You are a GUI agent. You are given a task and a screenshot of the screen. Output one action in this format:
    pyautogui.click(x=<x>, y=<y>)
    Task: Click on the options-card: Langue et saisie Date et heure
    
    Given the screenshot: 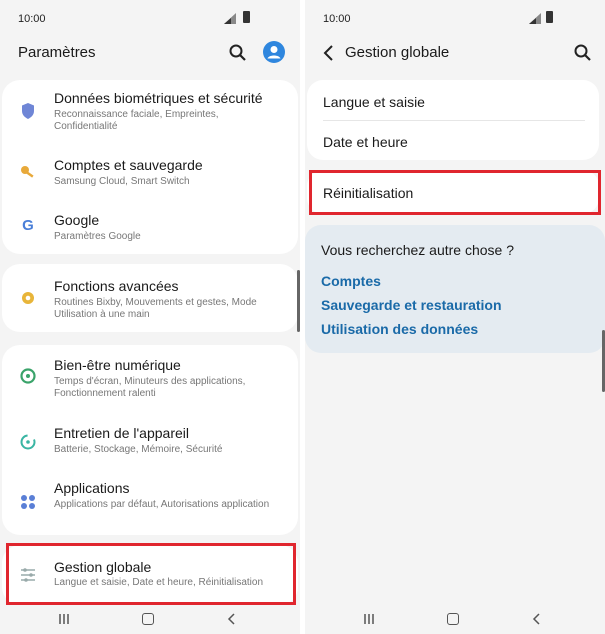 What is the action you would take?
    pyautogui.click(x=453, y=120)
    